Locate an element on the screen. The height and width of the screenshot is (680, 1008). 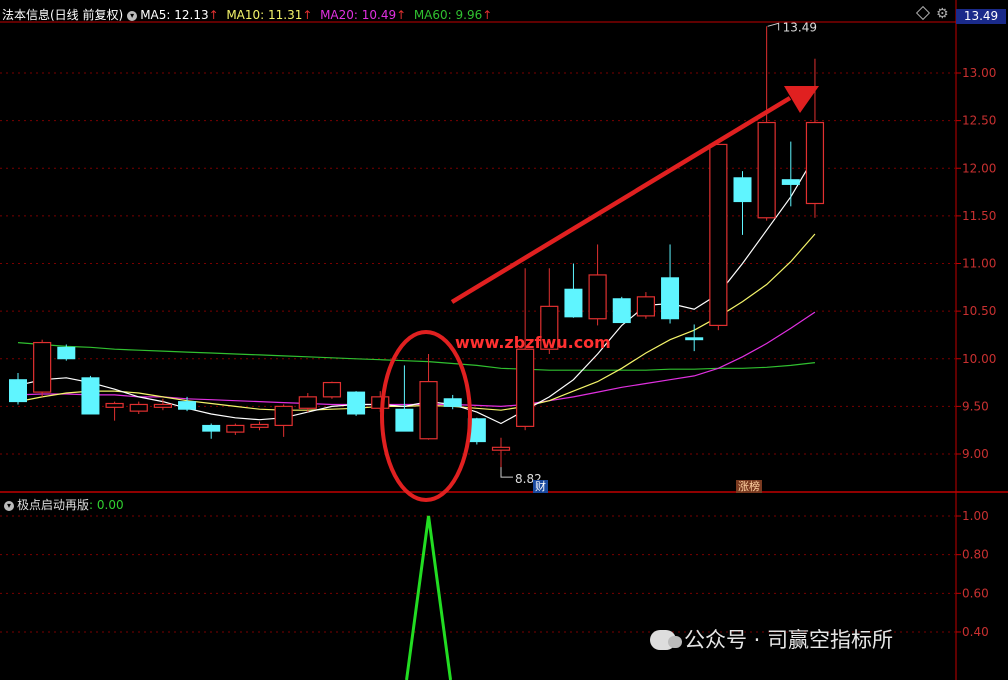
sub-y-tick-label: 0.60 is located at coordinates (975, 593).